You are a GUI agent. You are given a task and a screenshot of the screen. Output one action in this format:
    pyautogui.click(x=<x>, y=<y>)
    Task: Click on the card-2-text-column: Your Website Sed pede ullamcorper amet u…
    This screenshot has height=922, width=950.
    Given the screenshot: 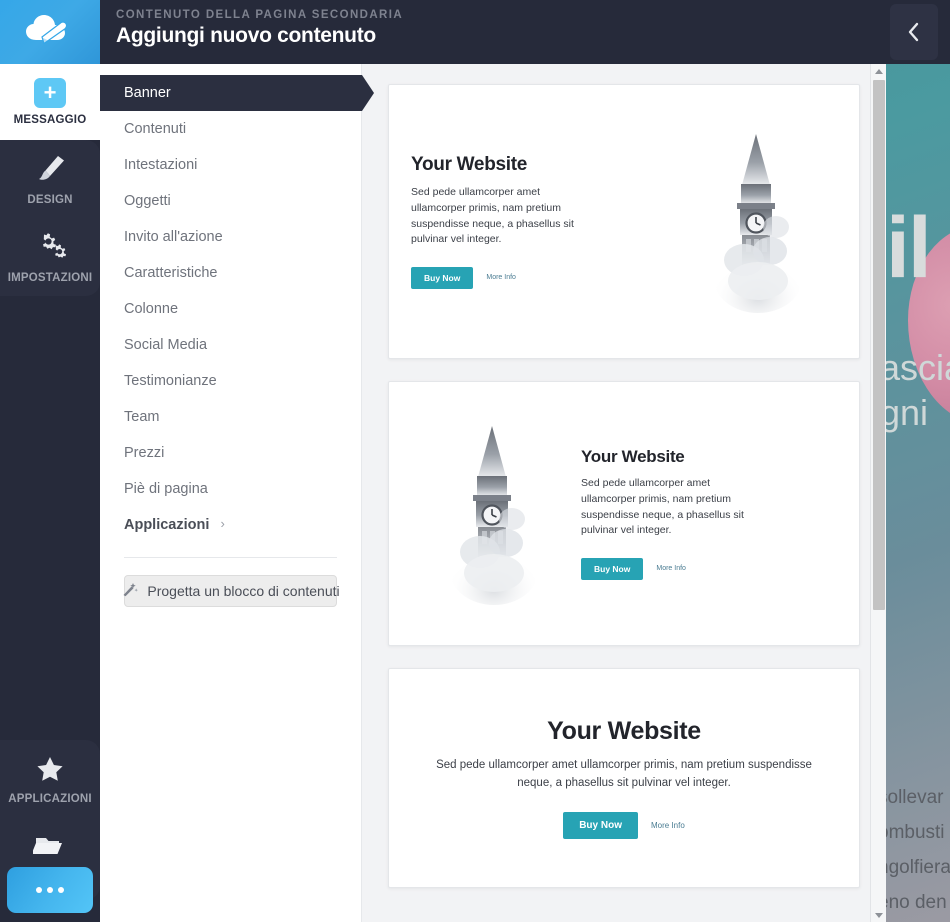 What is the action you would take?
    pyautogui.click(x=709, y=513)
    